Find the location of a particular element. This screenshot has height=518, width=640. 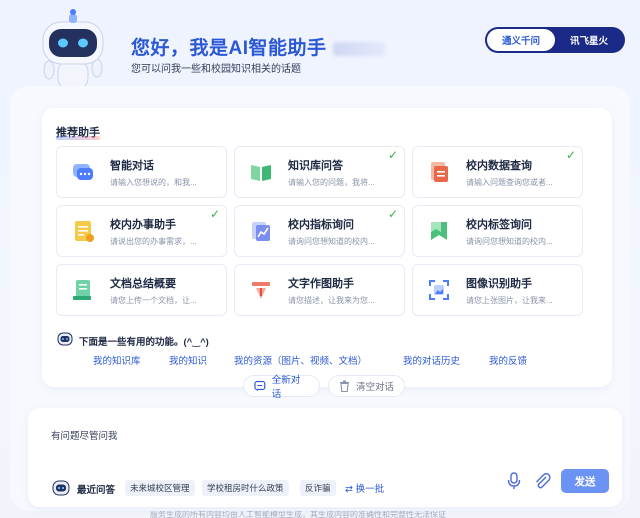

refresh-label: 换一批 is located at coordinates (370, 489).